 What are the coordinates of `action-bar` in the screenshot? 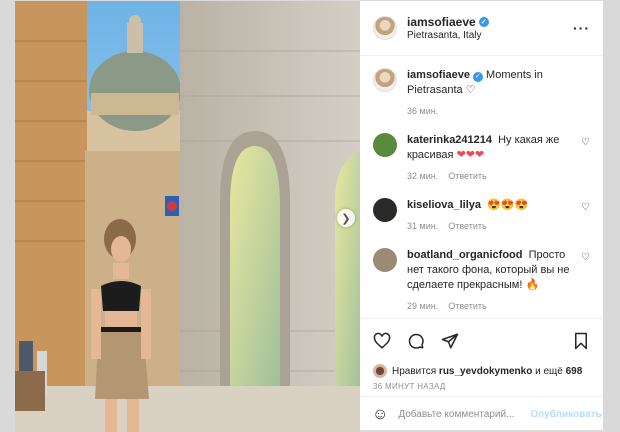 It's located at (481, 340).